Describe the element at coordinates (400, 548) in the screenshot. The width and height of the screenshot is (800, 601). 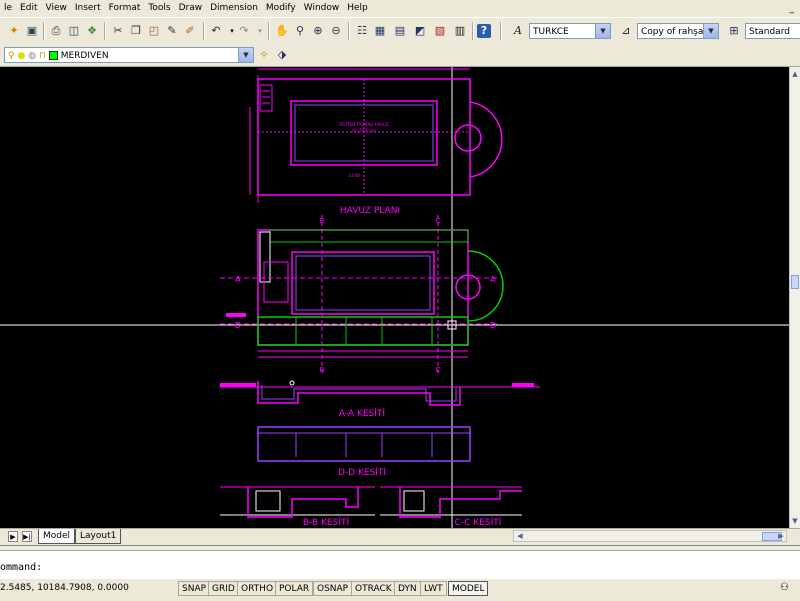
I see `command-window-grip` at that location.